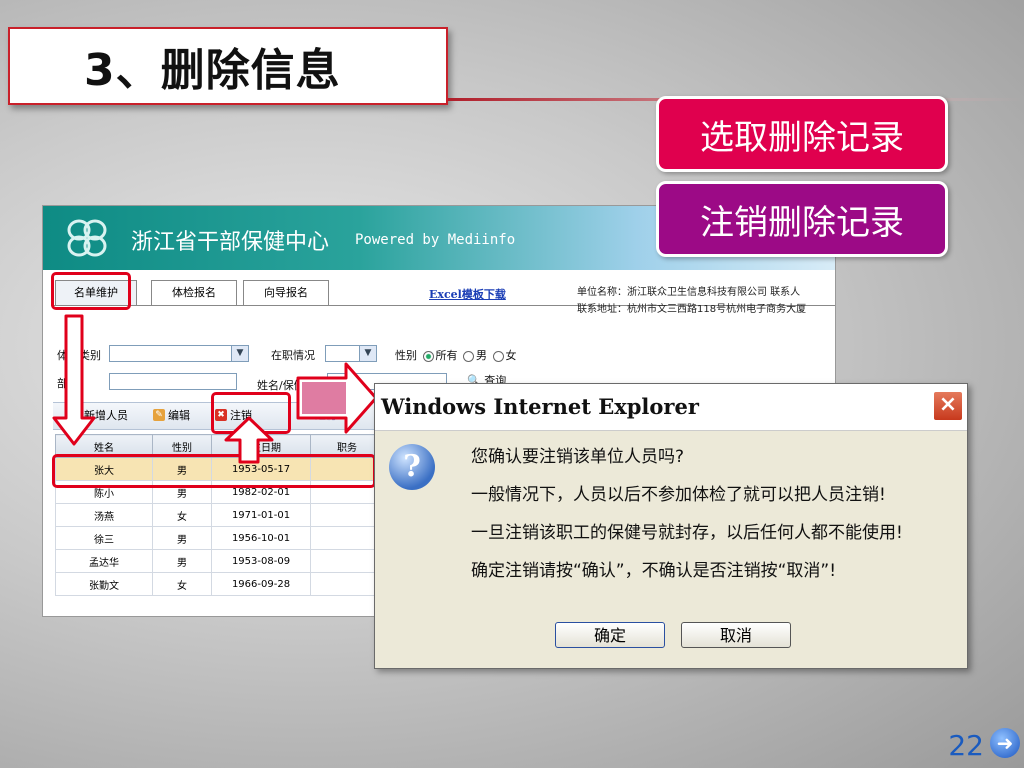  I want to click on question-icon: ?, so click(412, 467).